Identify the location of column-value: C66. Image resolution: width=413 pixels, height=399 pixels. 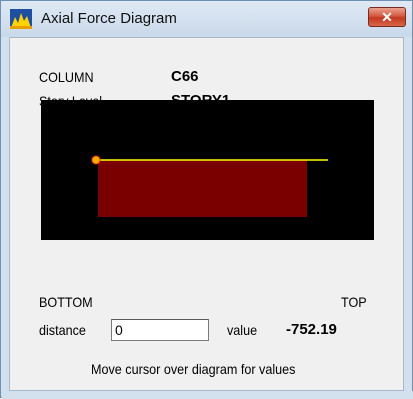
(185, 76).